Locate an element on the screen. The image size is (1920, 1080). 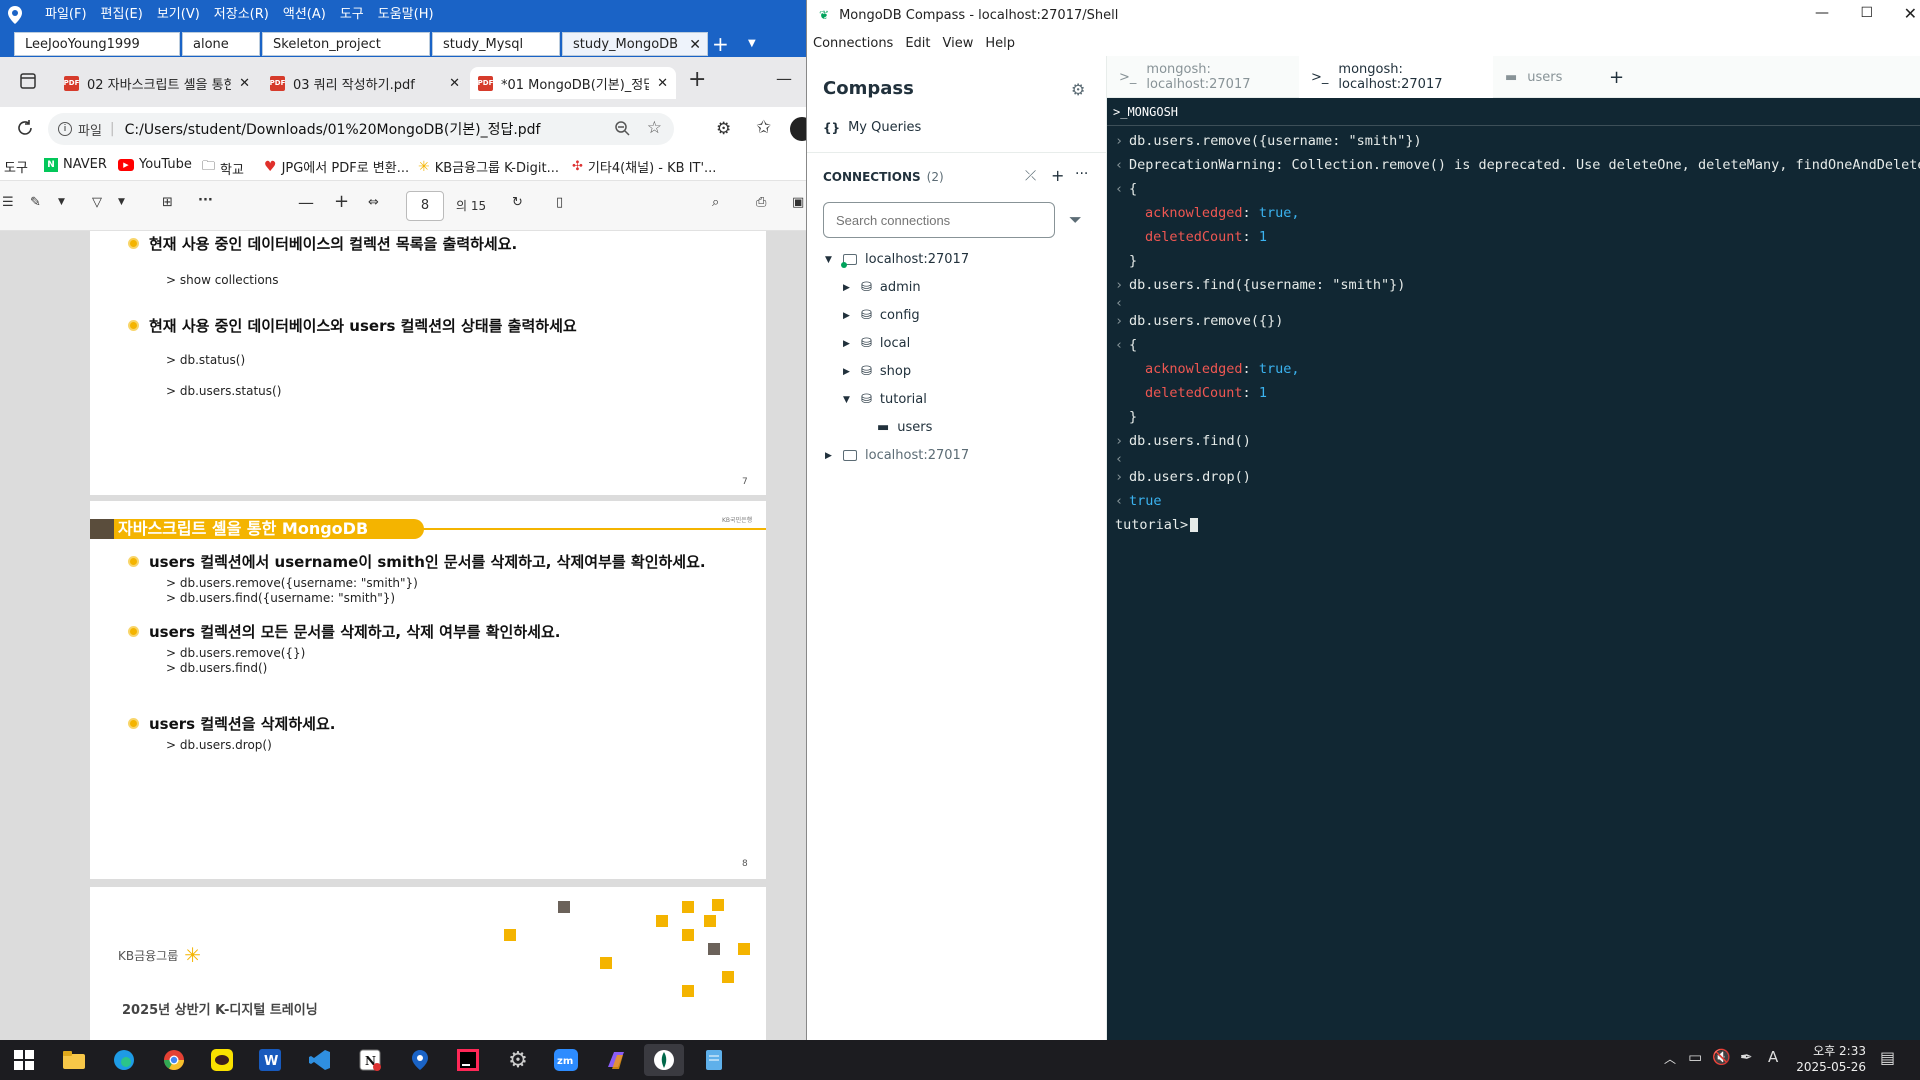
connection-localhost-2: ▶ localhost:27017 is located at coordinates (897, 455).